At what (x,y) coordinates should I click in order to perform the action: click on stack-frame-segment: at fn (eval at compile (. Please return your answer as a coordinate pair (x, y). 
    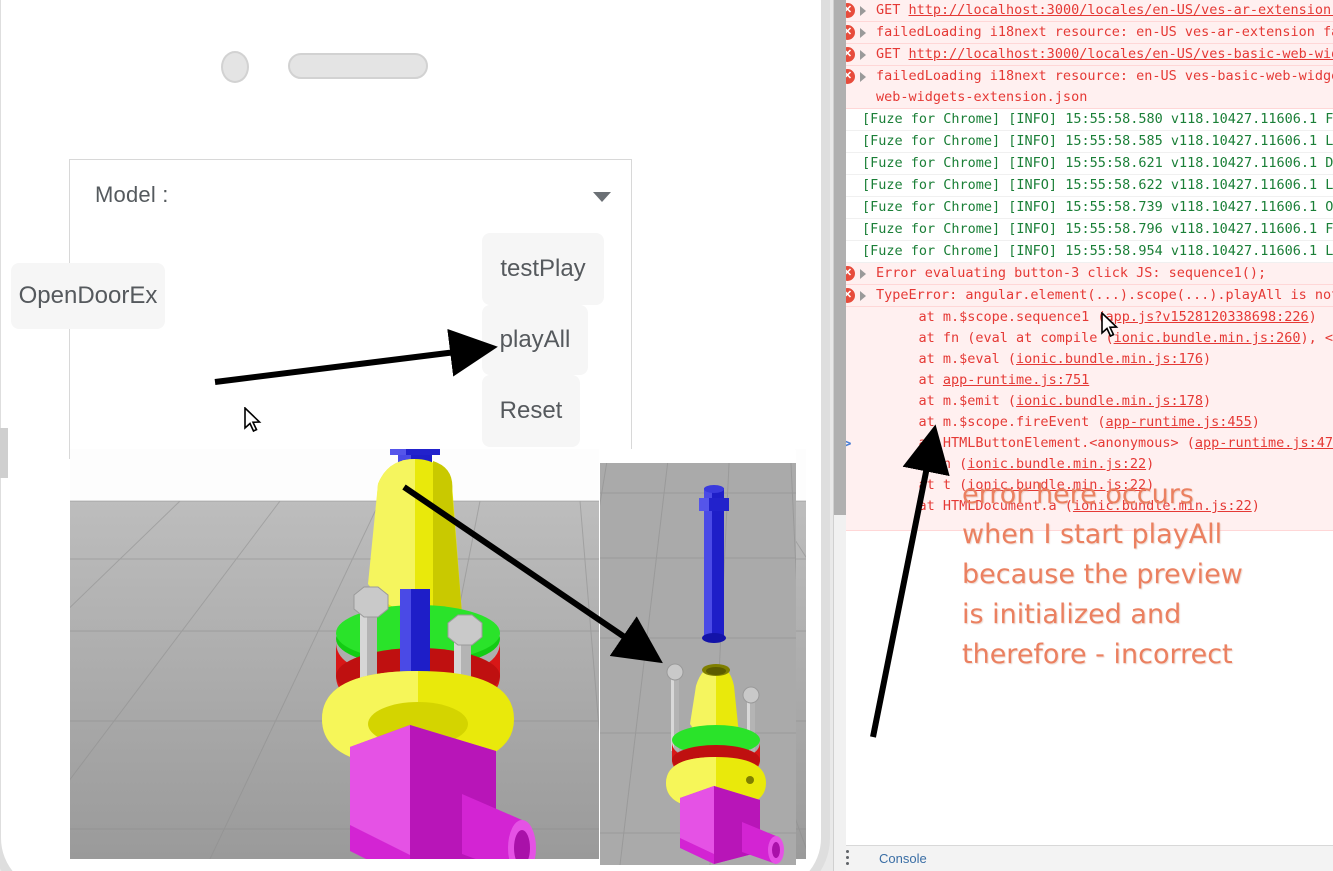
    Looking at the image, I should click on (1000, 338).